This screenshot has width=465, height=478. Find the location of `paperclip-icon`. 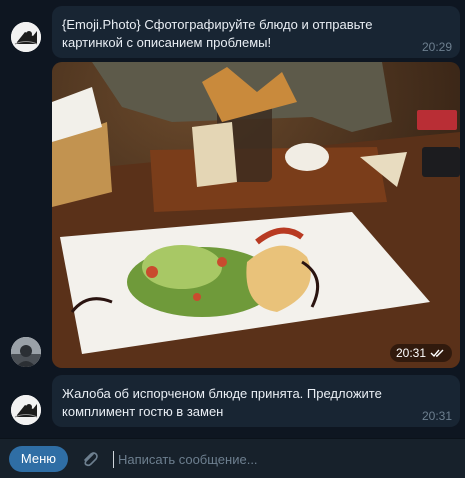

paperclip-icon is located at coordinates (90, 459).